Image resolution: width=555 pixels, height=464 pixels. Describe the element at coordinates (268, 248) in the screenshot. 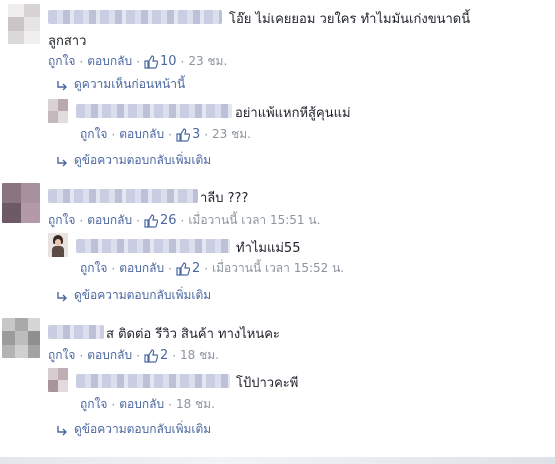

I see `reply-text: ทำไมแม่55` at that location.